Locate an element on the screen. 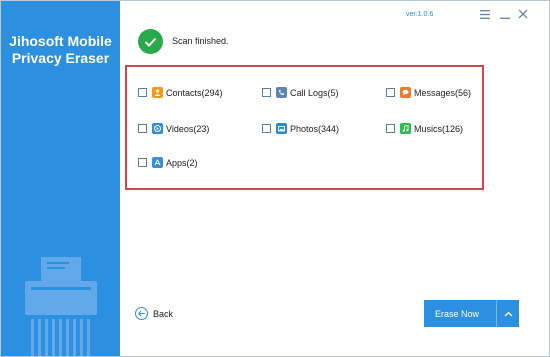 The height and width of the screenshot is (357, 550). messages-label: Messages(56) is located at coordinates (443, 92).